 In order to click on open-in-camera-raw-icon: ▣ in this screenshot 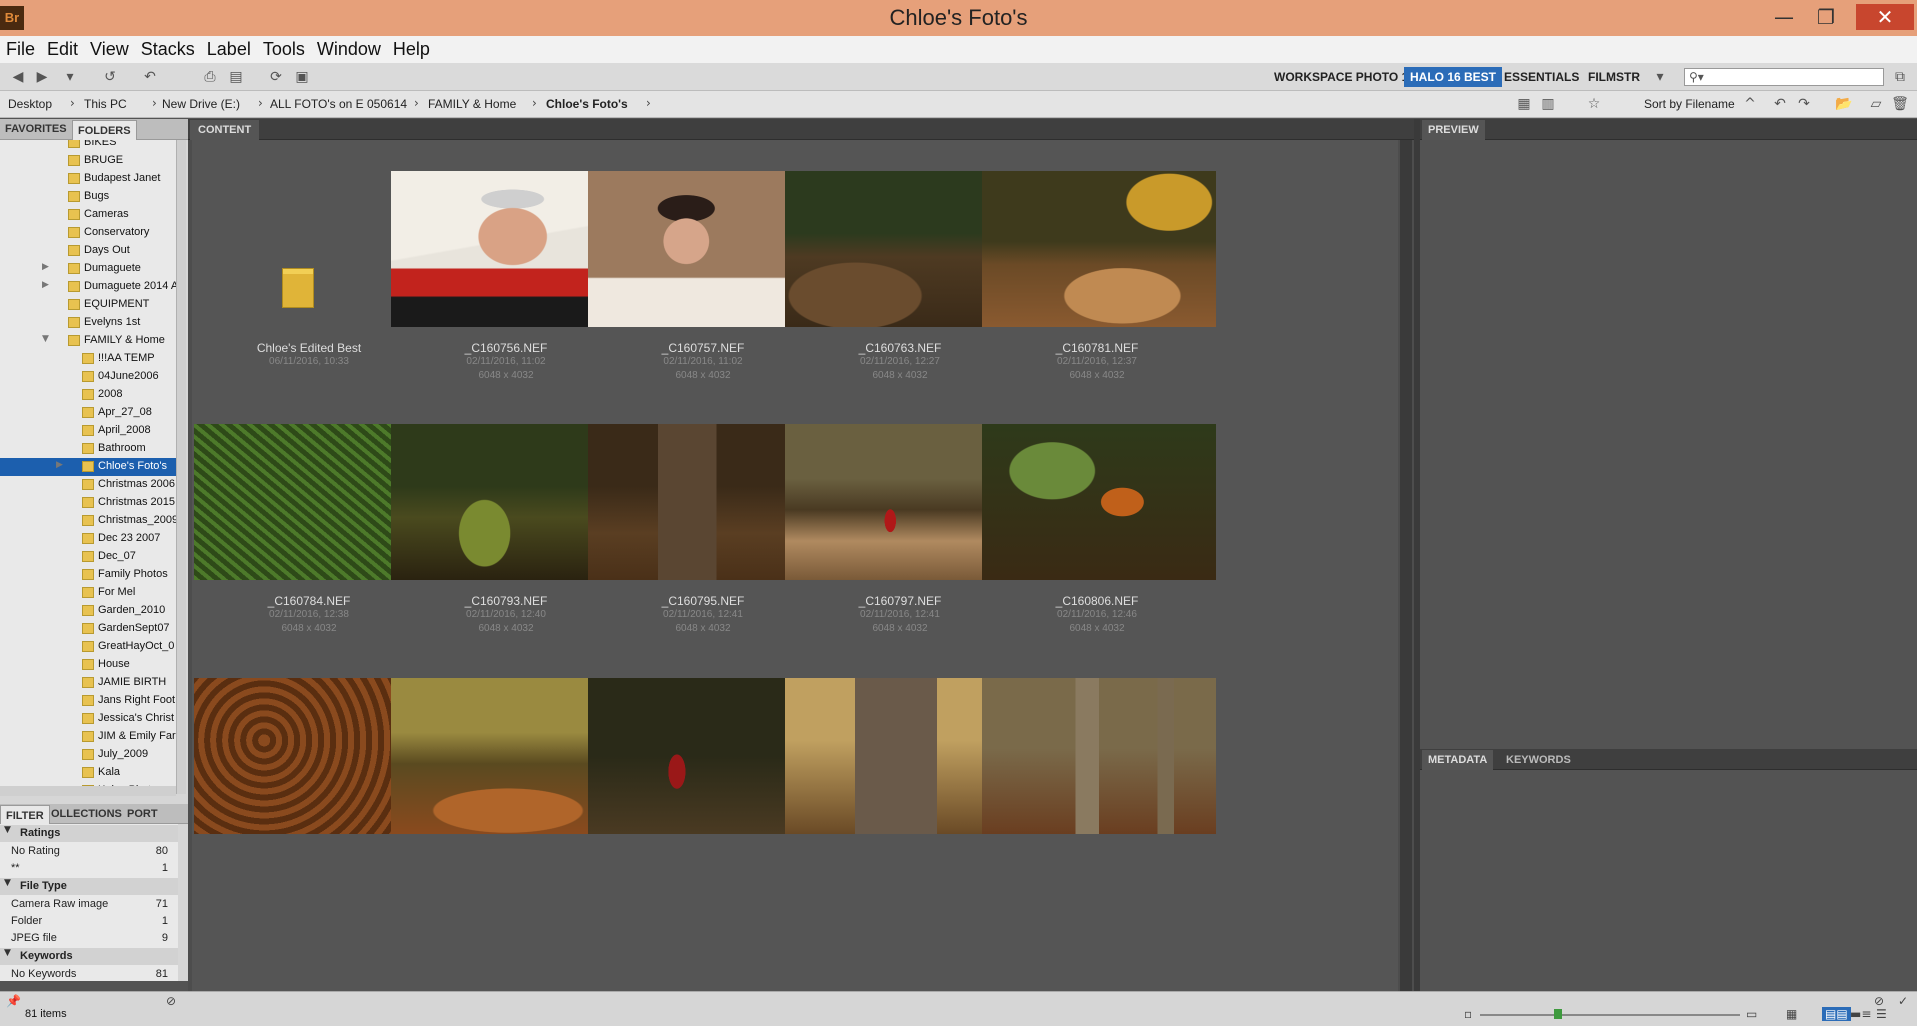, I will do `click(302, 77)`.